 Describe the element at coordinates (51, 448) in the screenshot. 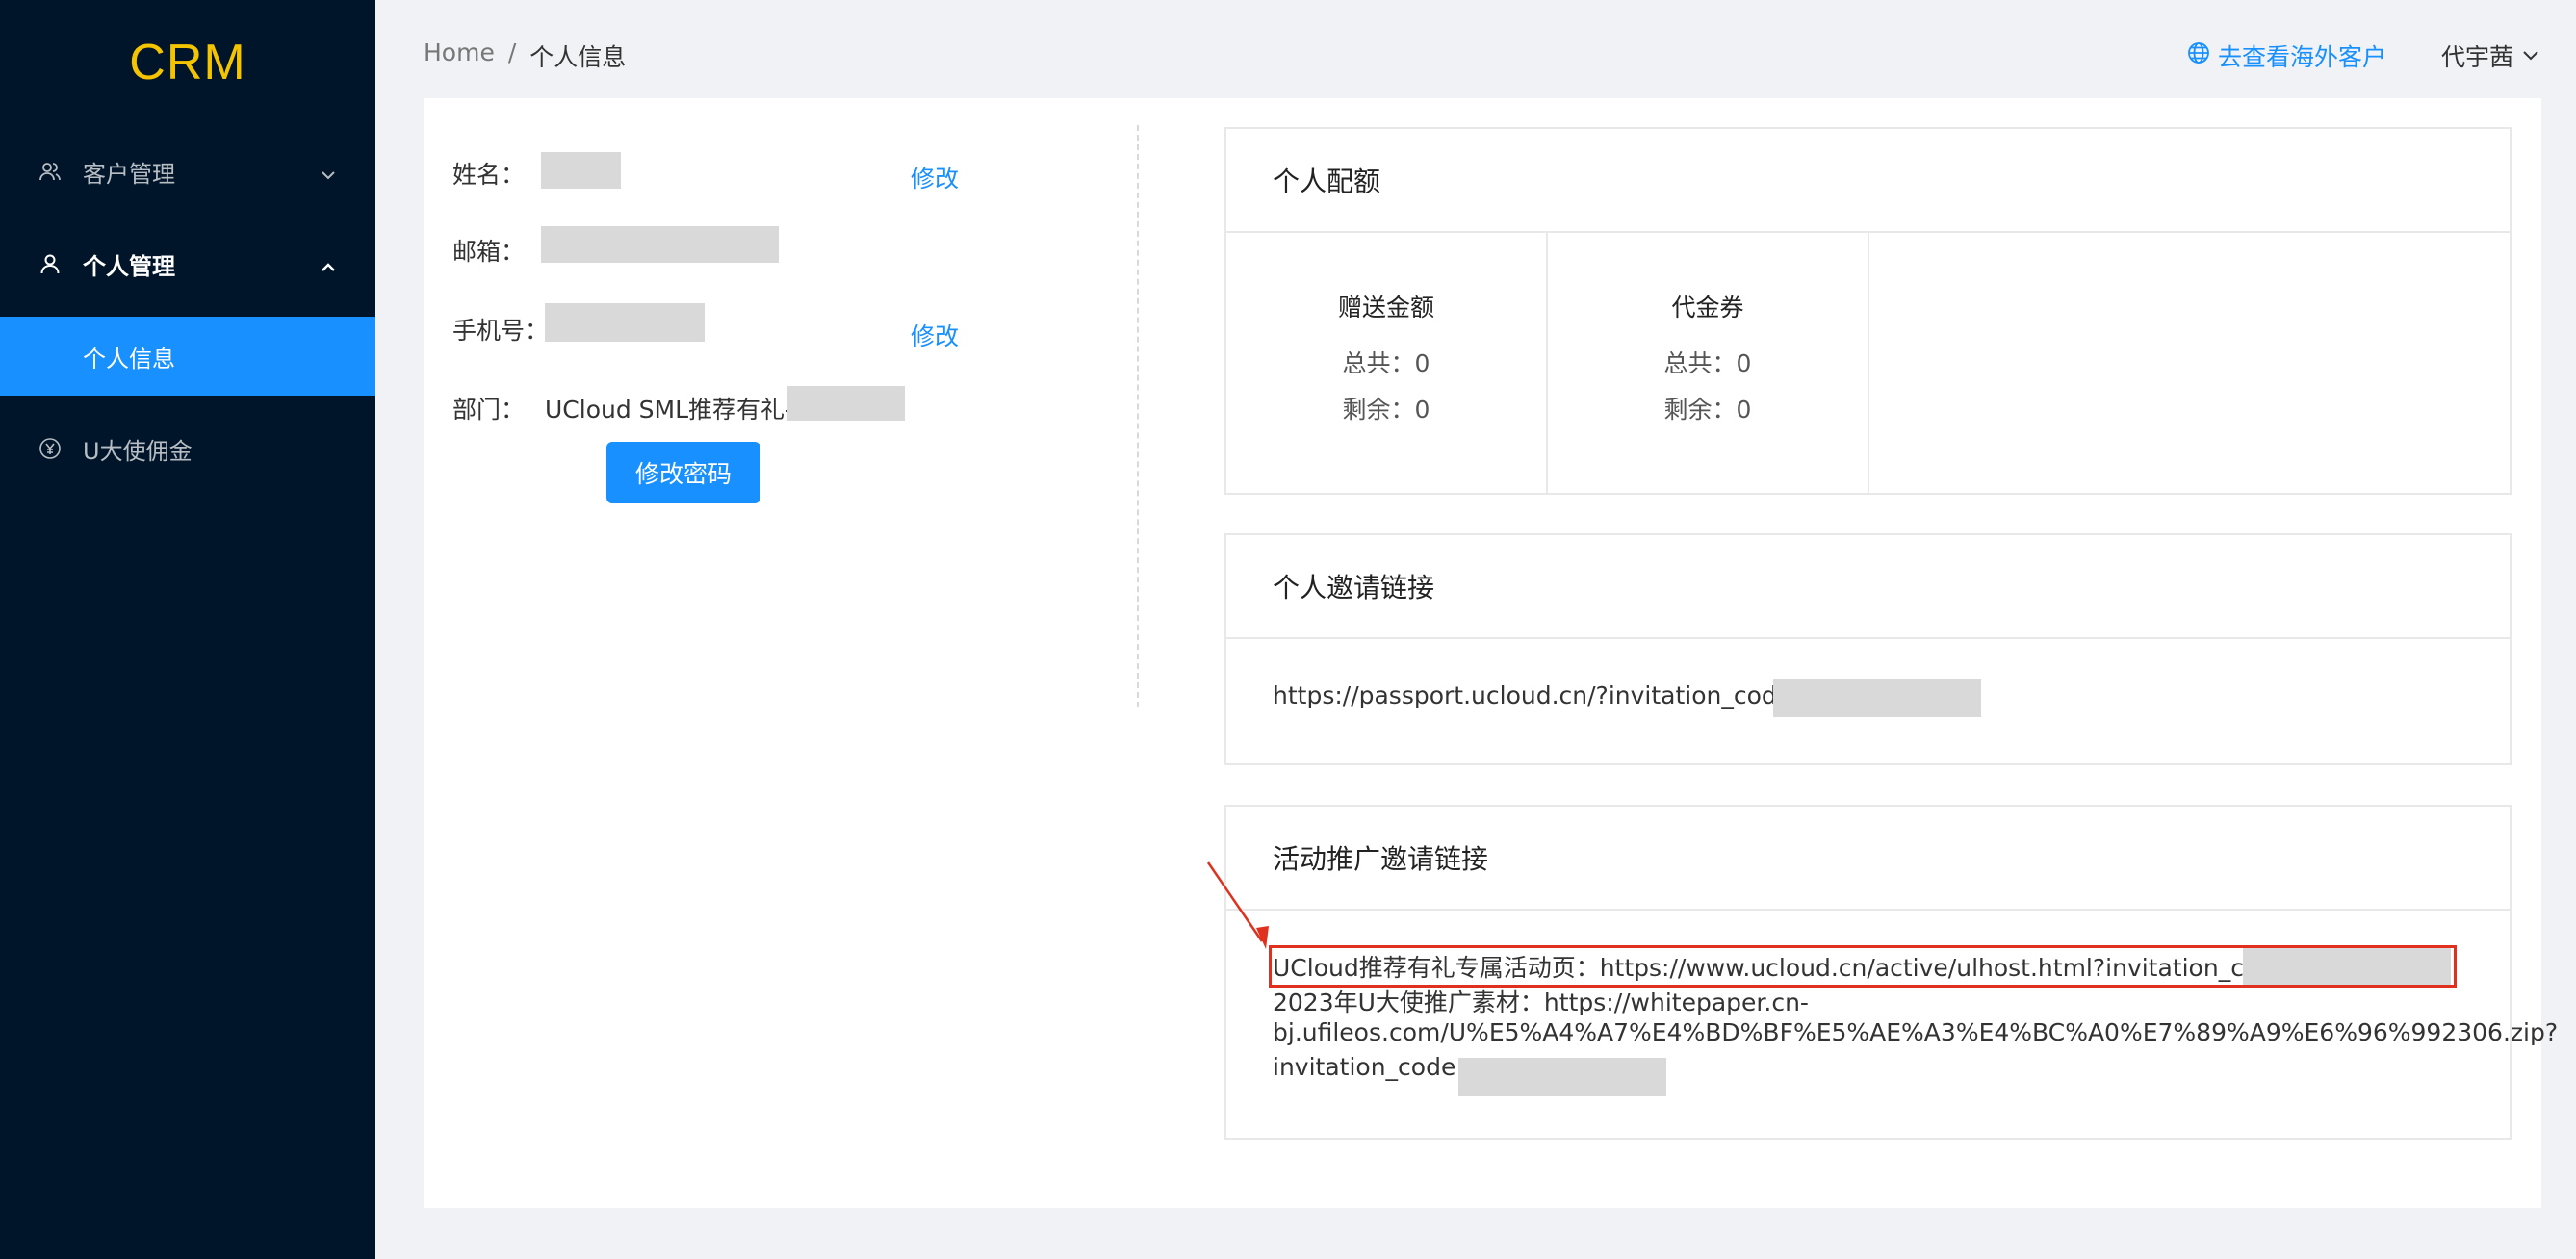

I see `yen-circle-icon` at that location.